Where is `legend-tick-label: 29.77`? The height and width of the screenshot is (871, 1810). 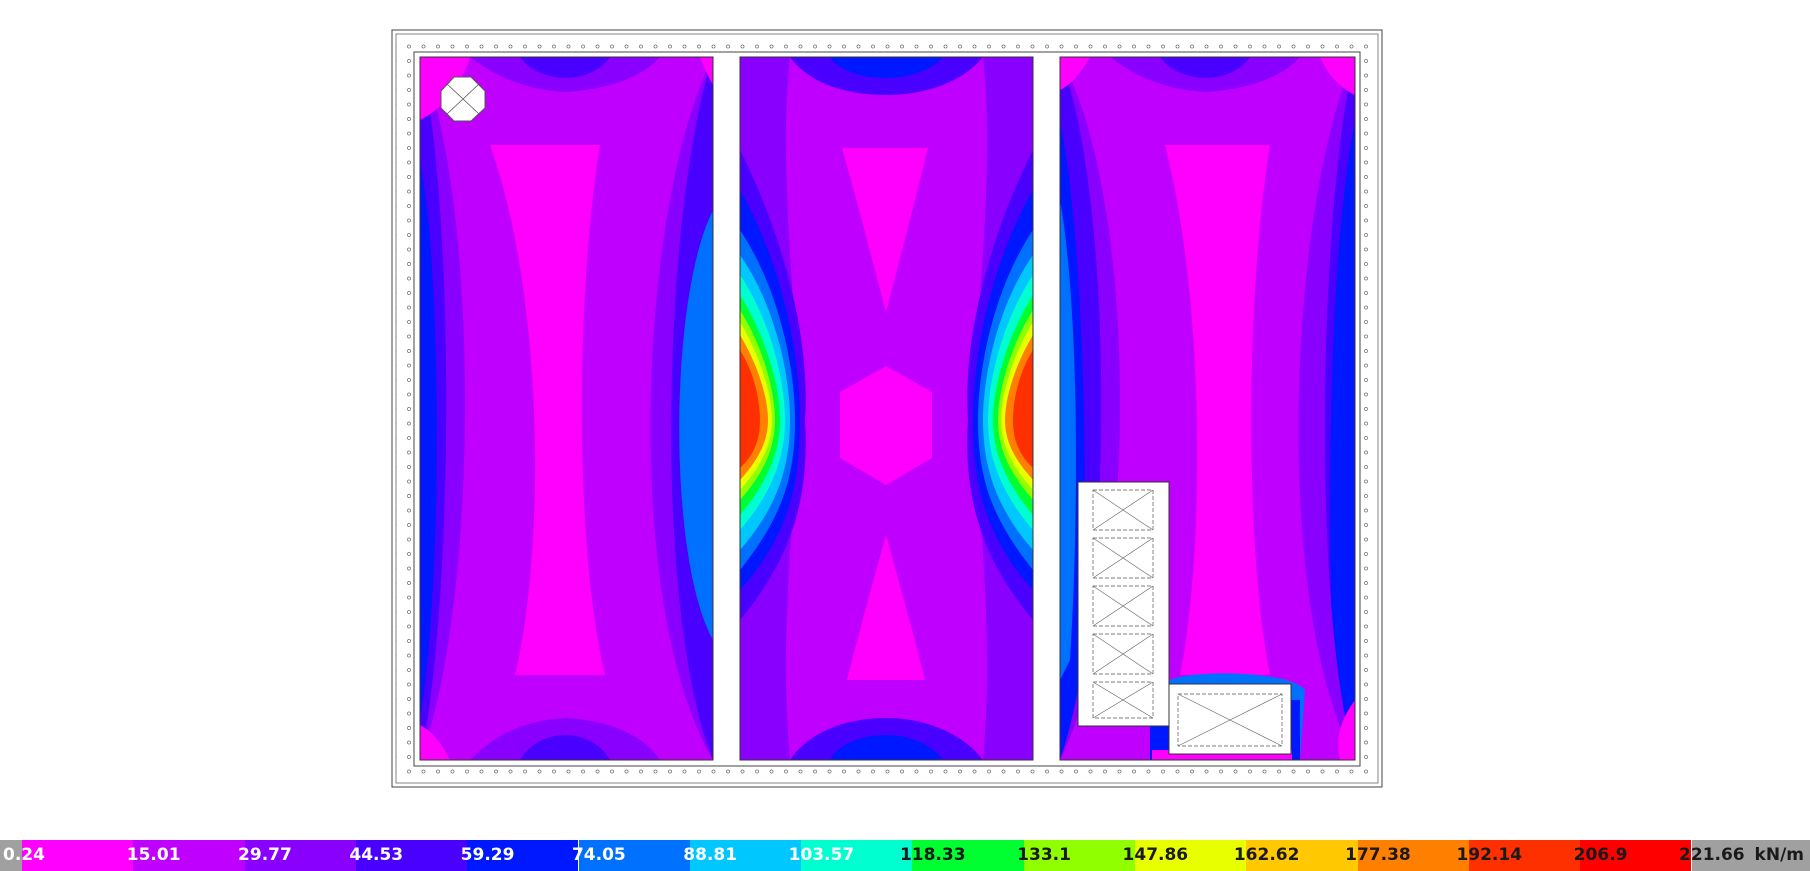 legend-tick-label: 29.77 is located at coordinates (265, 855).